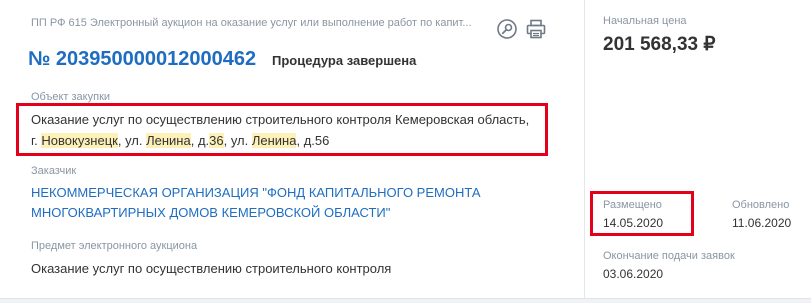  What do you see at coordinates (71, 97) in the screenshot?
I see `purchase-object-label: Объект закупки` at bounding box center [71, 97].